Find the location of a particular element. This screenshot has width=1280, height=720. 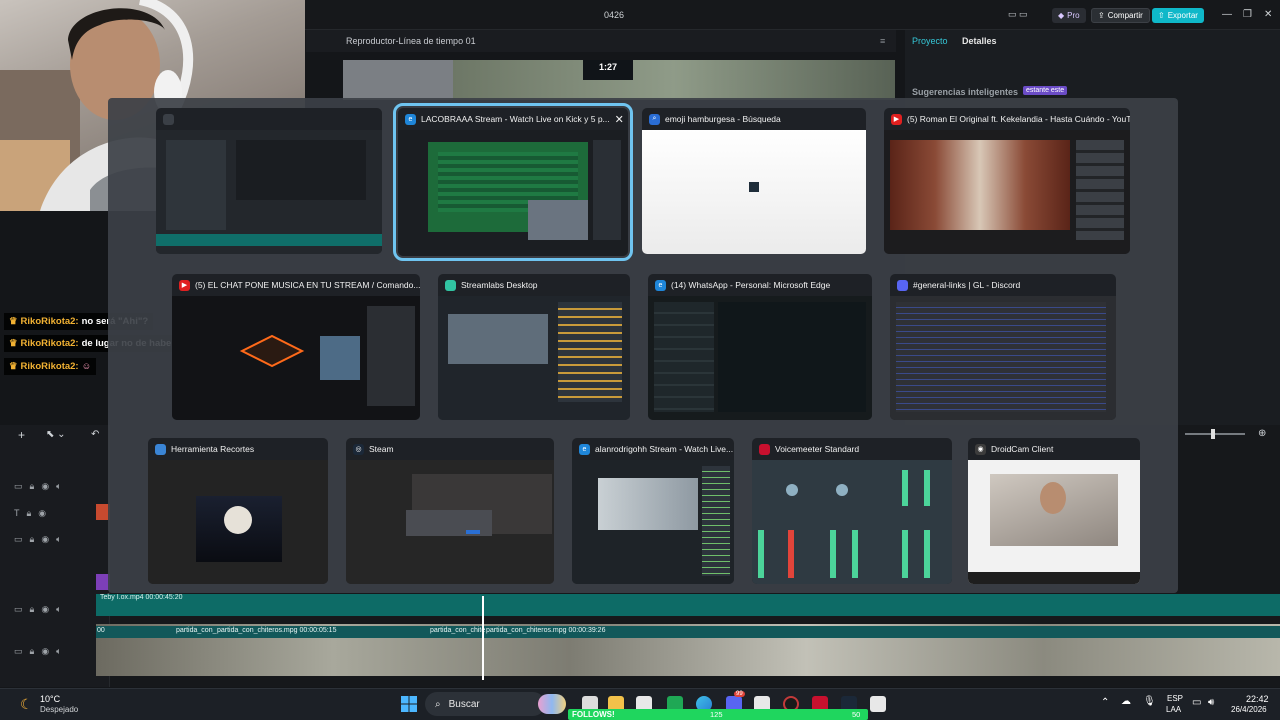

video-thumbnail-graphic is located at coordinates (327, 356).